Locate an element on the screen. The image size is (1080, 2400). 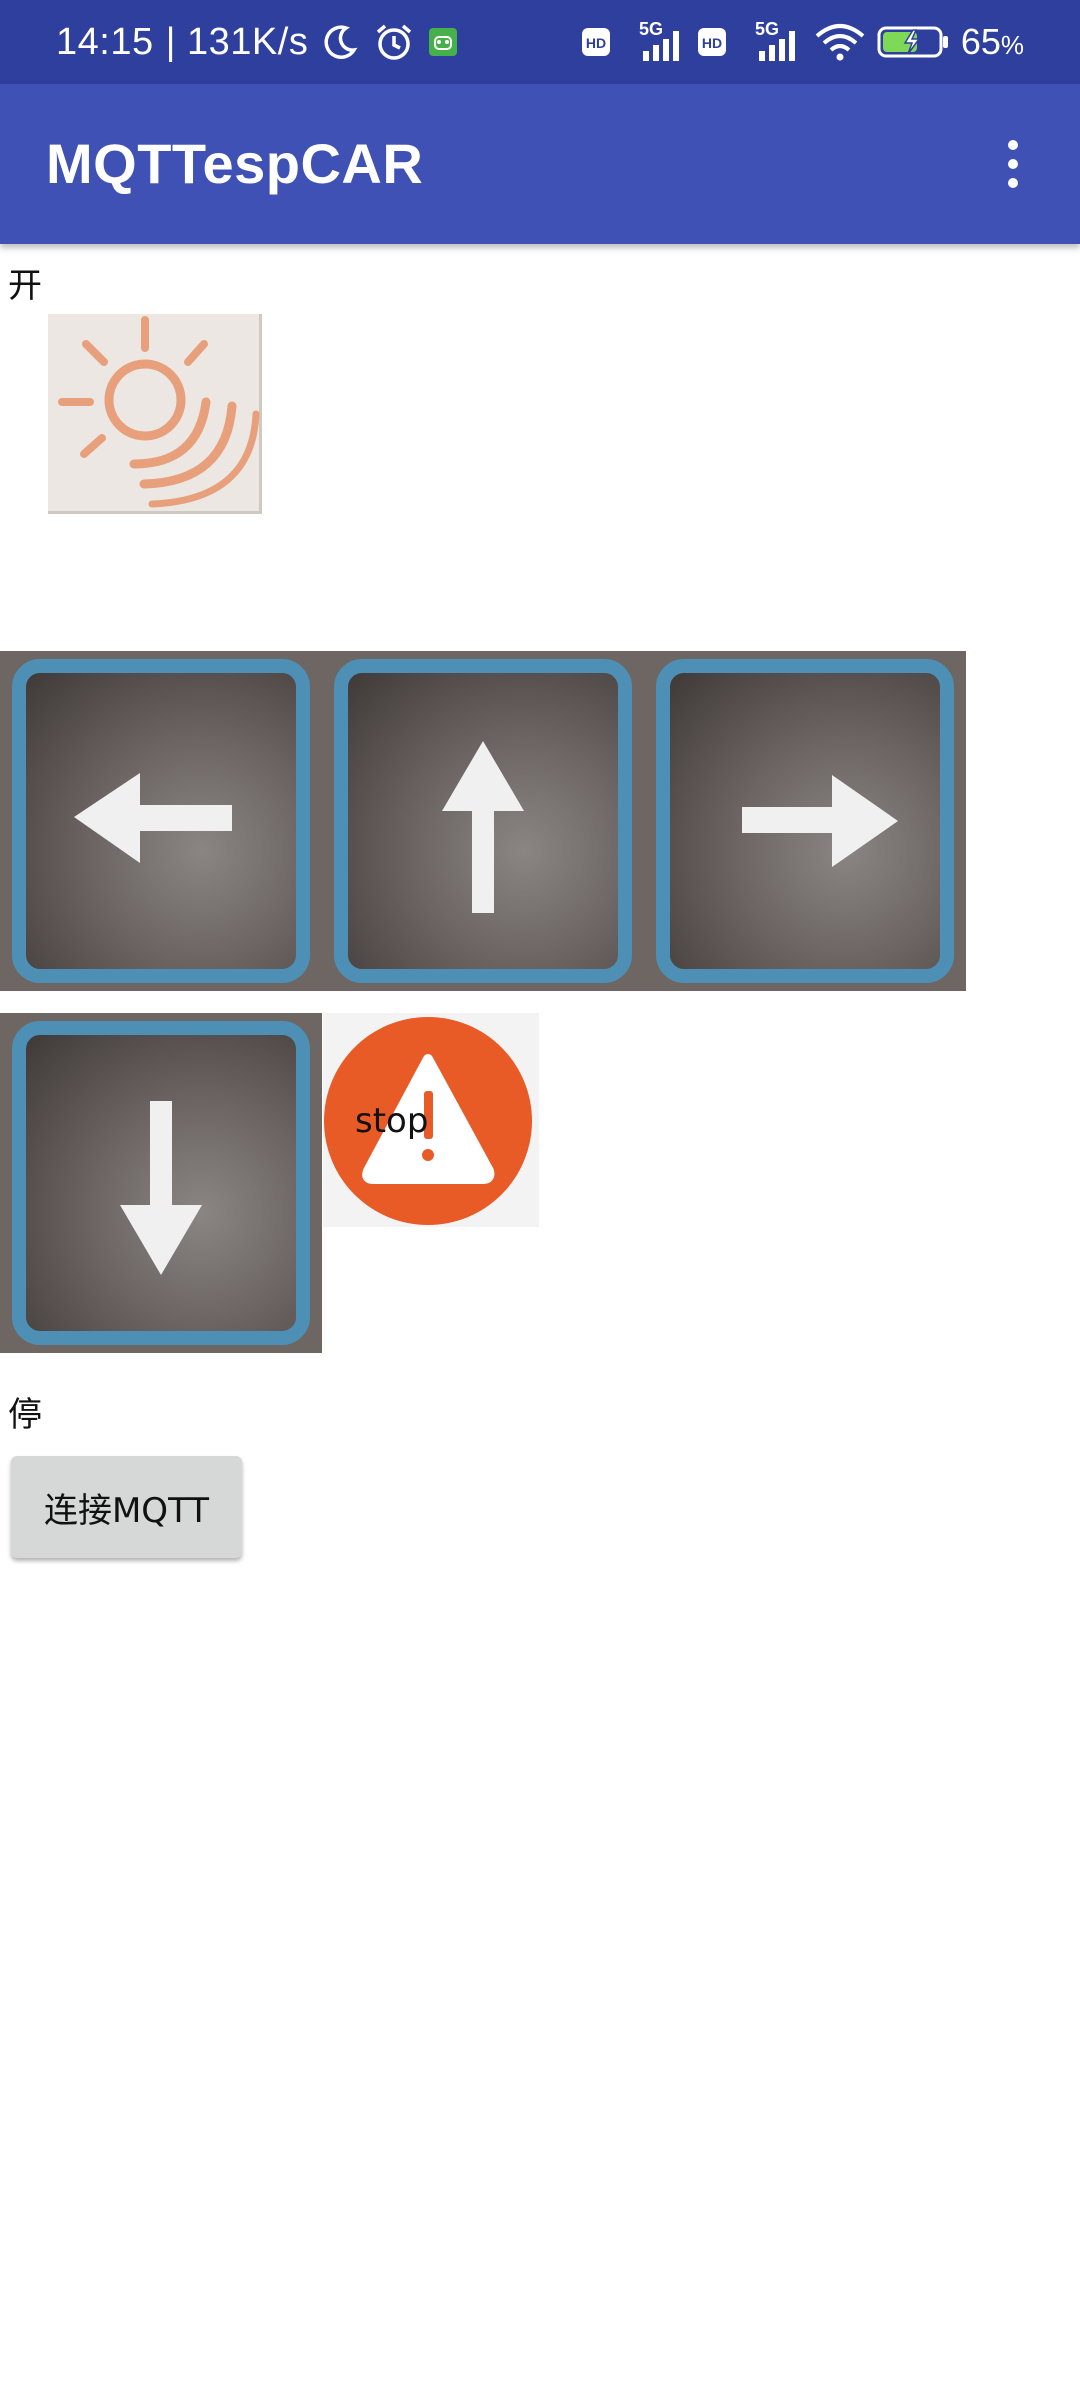
down-button is located at coordinates (161, 1183).